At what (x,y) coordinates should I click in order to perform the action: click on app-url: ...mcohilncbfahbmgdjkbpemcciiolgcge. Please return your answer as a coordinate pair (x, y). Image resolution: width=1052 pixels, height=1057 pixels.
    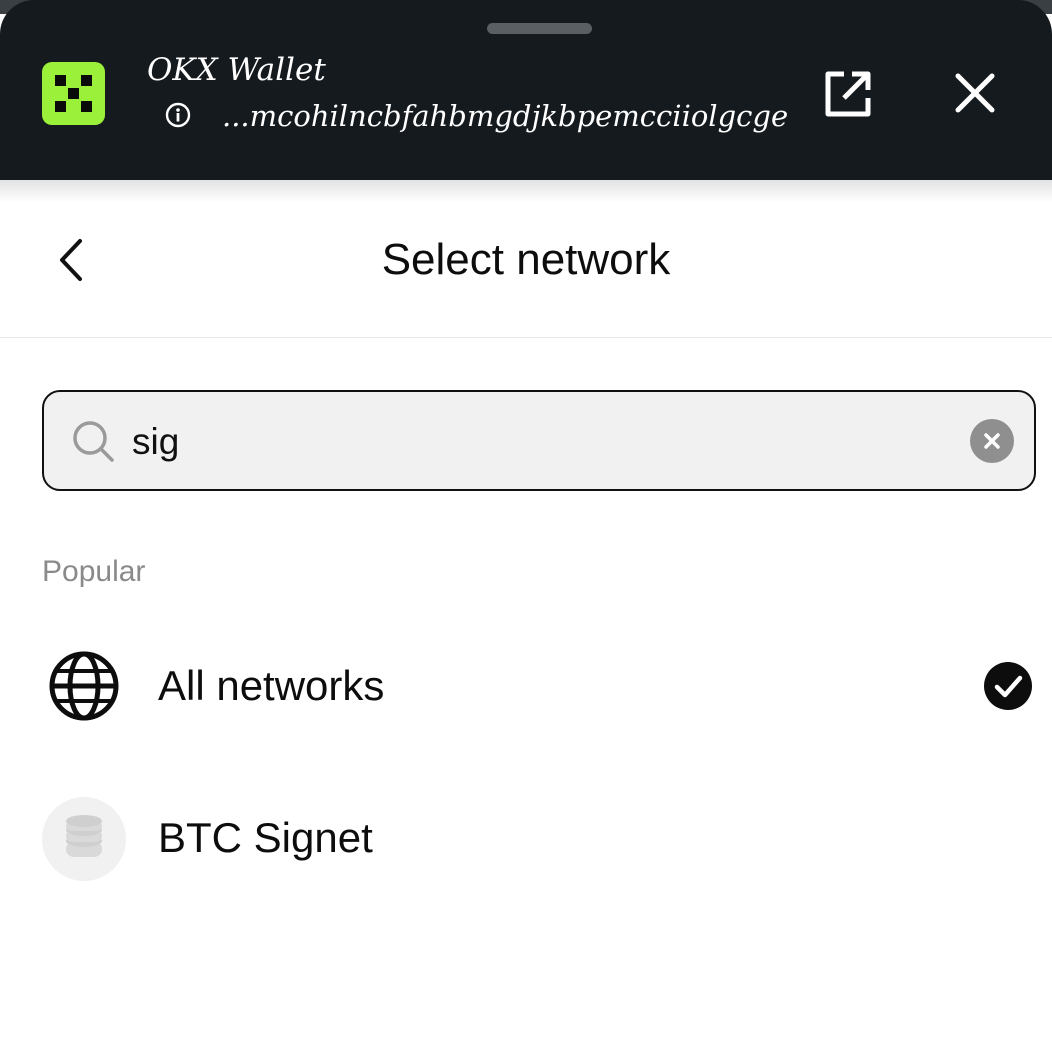
    Looking at the image, I should click on (505, 116).